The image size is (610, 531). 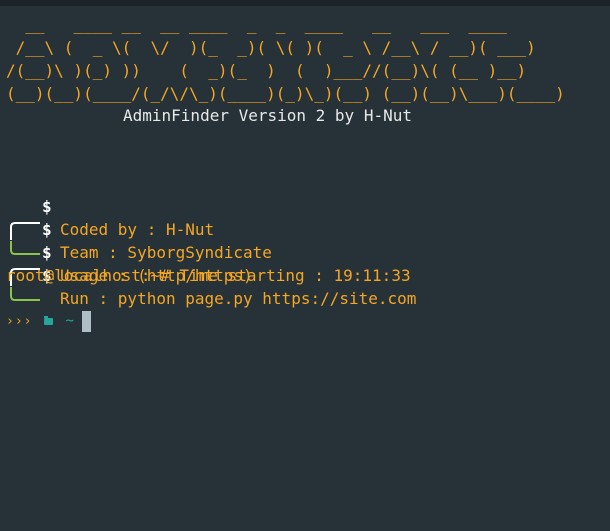 I want to click on text-cursor, so click(x=86, y=321).